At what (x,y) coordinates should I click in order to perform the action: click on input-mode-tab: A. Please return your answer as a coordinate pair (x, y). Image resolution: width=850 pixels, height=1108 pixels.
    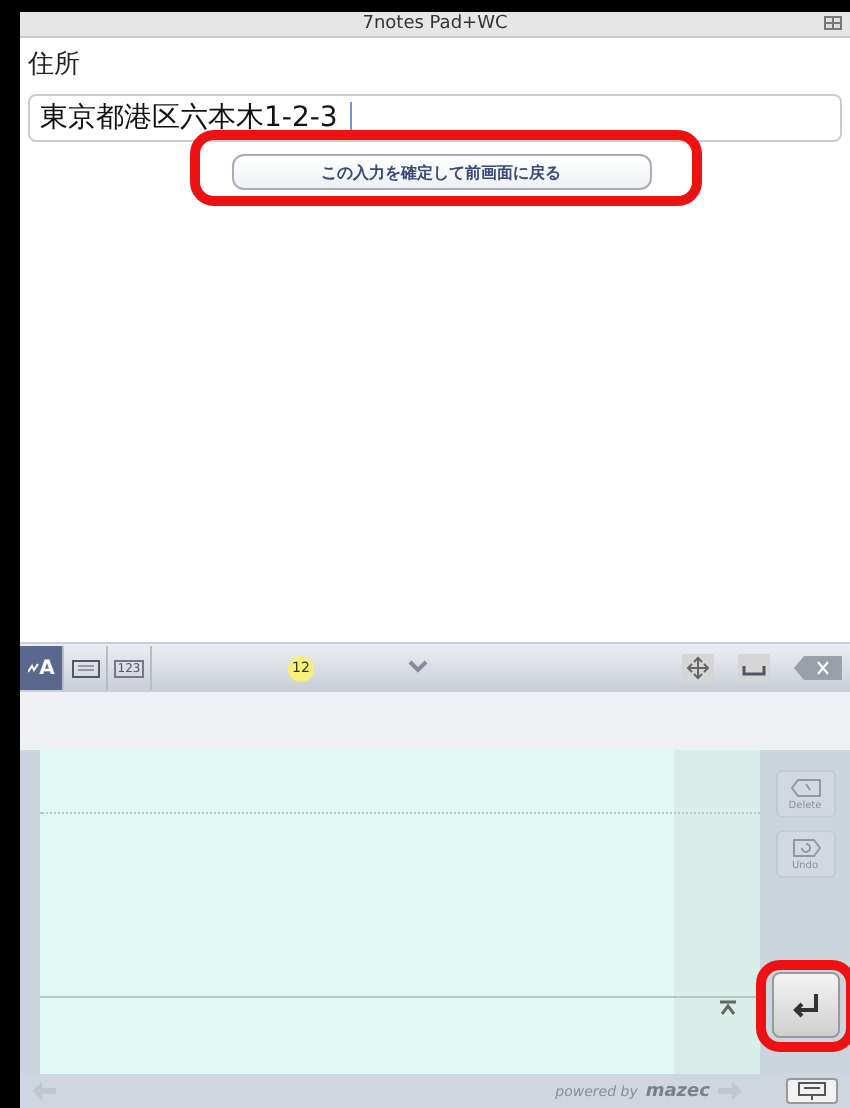
    Looking at the image, I should click on (42, 668).